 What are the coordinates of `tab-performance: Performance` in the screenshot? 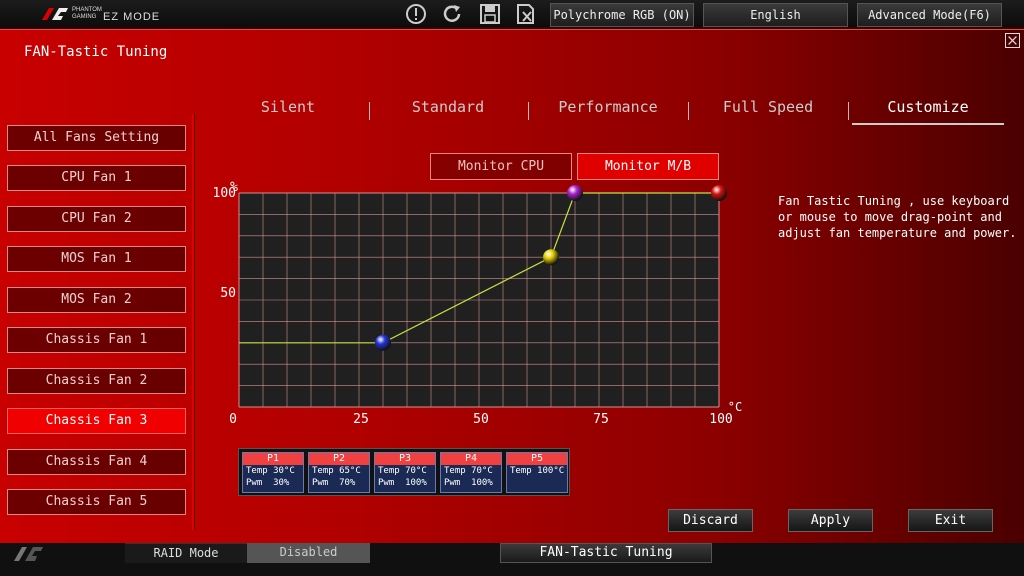 It's located at (608, 107).